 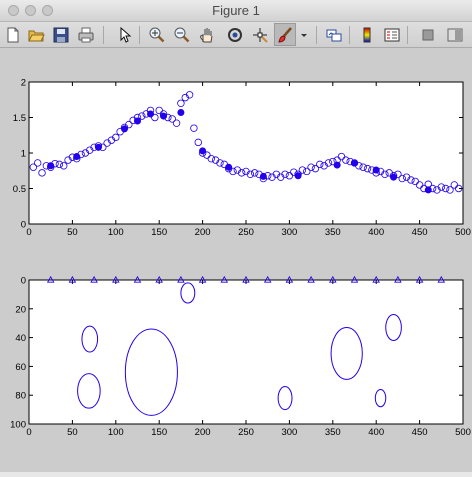 I want to click on window-title: Figure 1, so click(x=236, y=10).